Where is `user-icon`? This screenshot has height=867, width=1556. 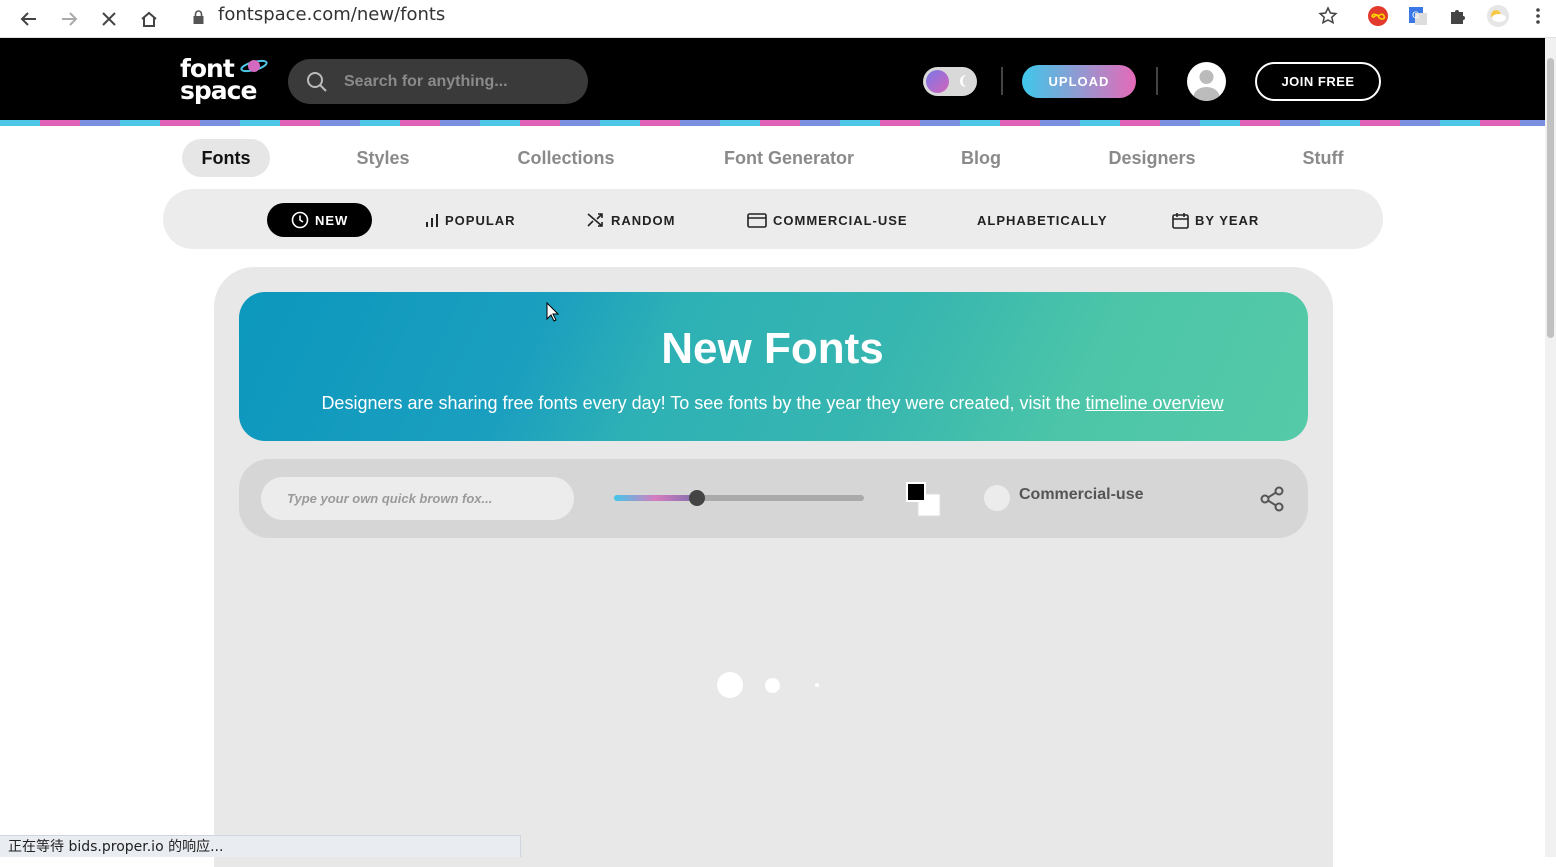
user-icon is located at coordinates (1206, 85).